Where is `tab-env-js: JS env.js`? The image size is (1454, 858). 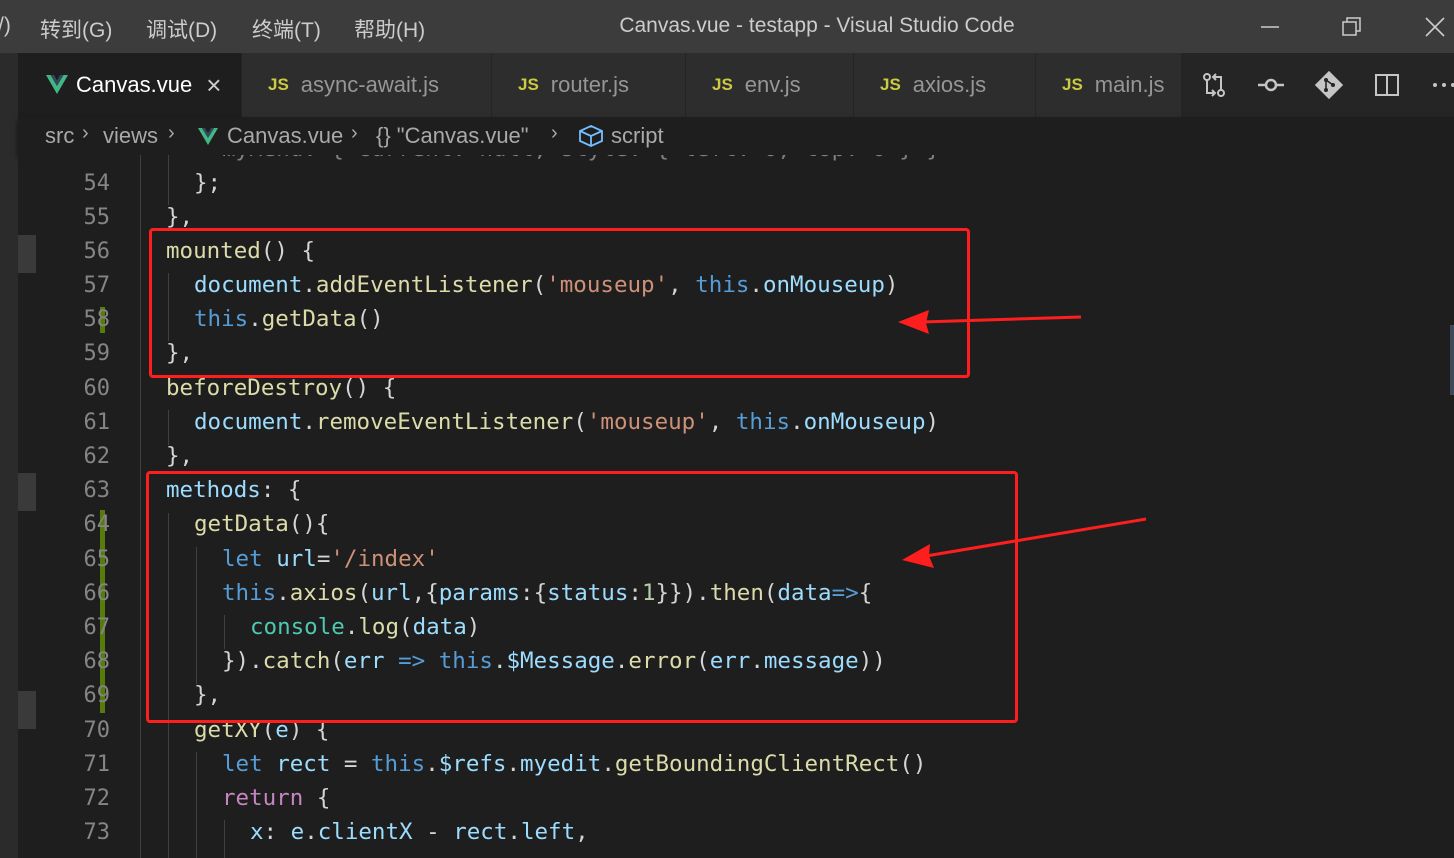 tab-env-js: JS env.js is located at coordinates (770, 85).